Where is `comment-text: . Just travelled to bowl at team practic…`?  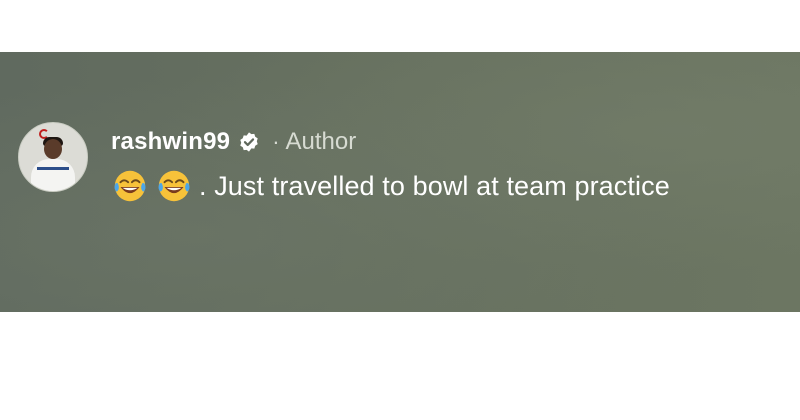 comment-text: . Just travelled to bowl at team practic… is located at coordinates (434, 185).